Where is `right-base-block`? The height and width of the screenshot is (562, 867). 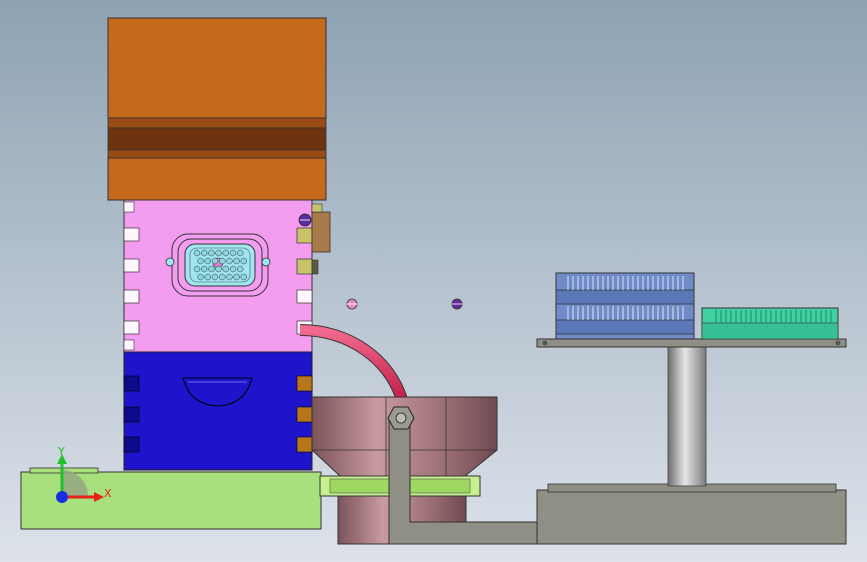 right-base-block is located at coordinates (691, 514).